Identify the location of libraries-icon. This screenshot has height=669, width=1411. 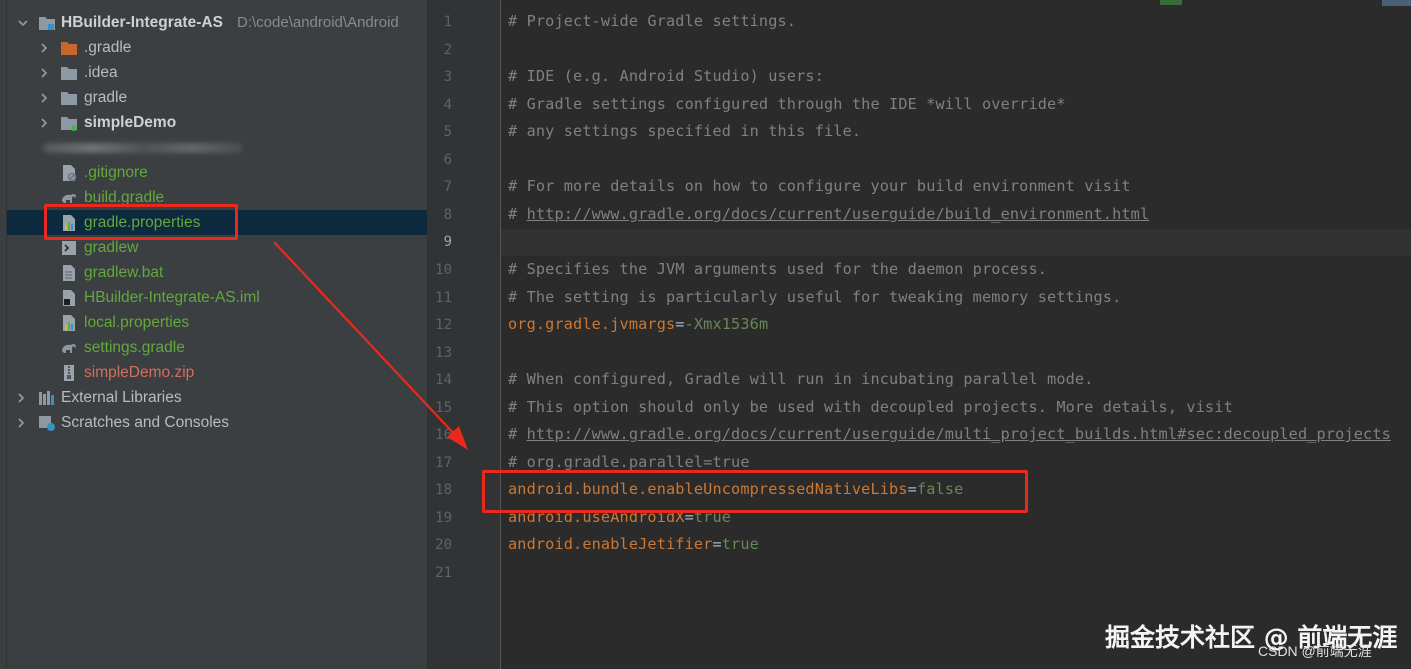
(47, 398).